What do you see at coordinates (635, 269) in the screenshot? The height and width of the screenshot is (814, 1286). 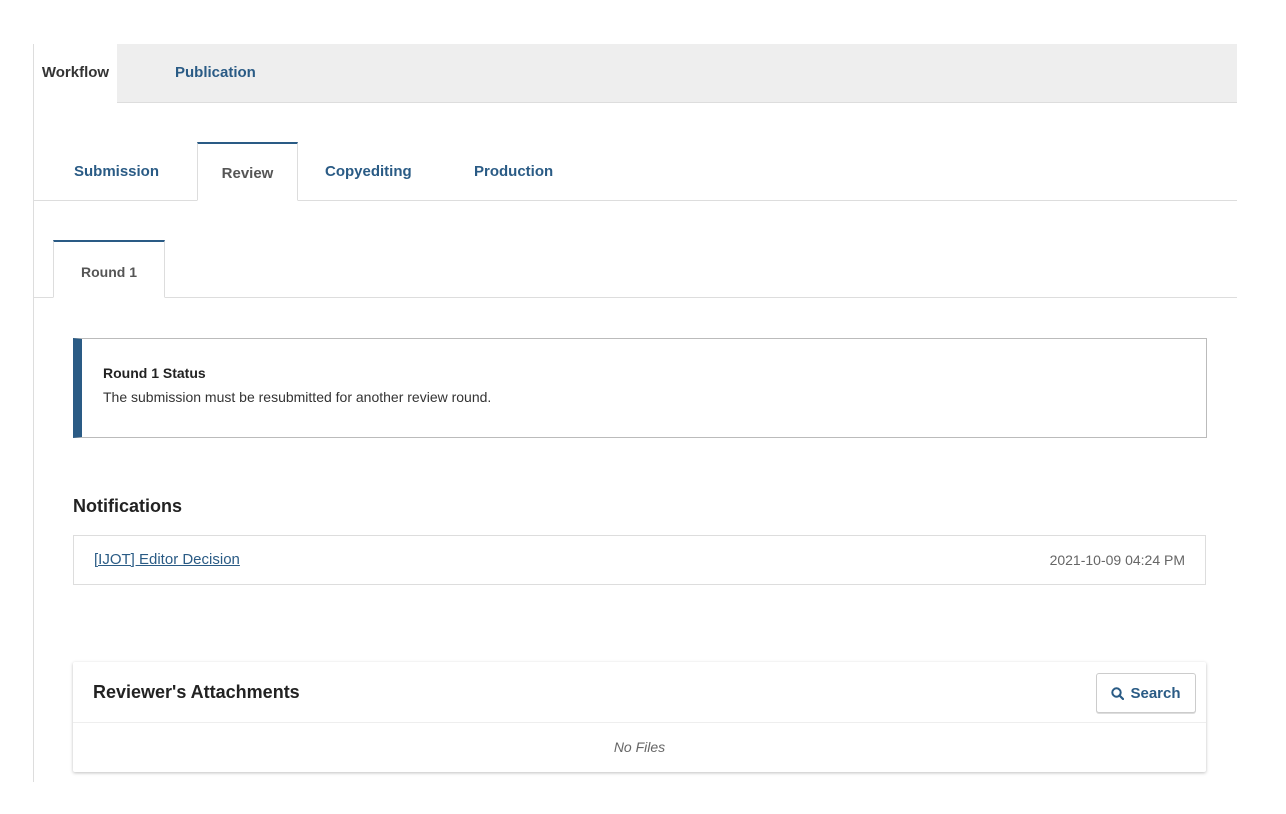 I see `round-tab-bar: Round 1` at bounding box center [635, 269].